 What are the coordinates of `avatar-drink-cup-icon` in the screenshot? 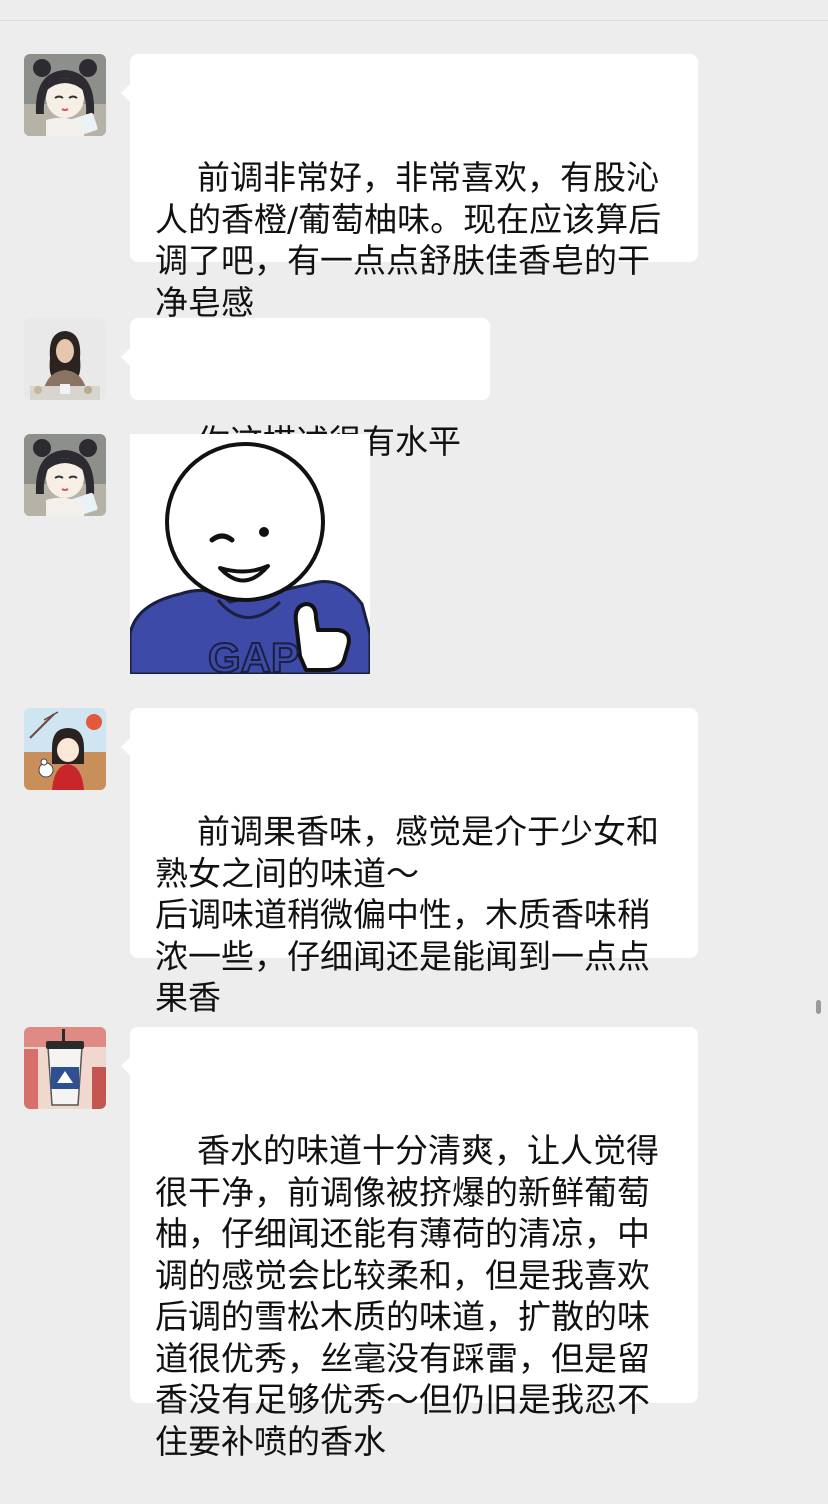 It's located at (65, 1068).